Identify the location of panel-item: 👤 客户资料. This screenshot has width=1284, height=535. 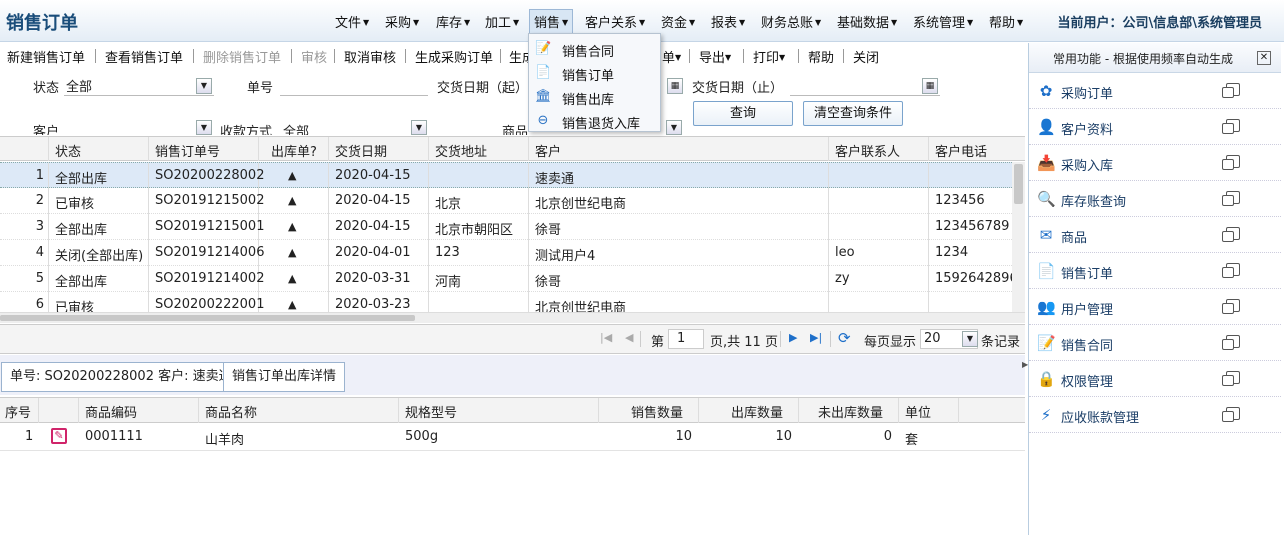
(1155, 127).